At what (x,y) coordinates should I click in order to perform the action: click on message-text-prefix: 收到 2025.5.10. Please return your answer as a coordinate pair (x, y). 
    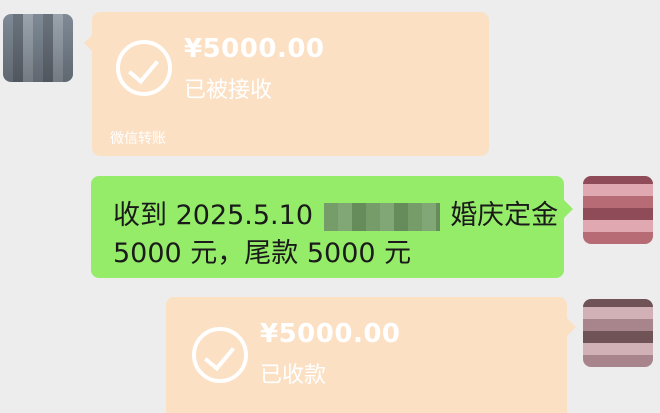
    Looking at the image, I should click on (213, 215).